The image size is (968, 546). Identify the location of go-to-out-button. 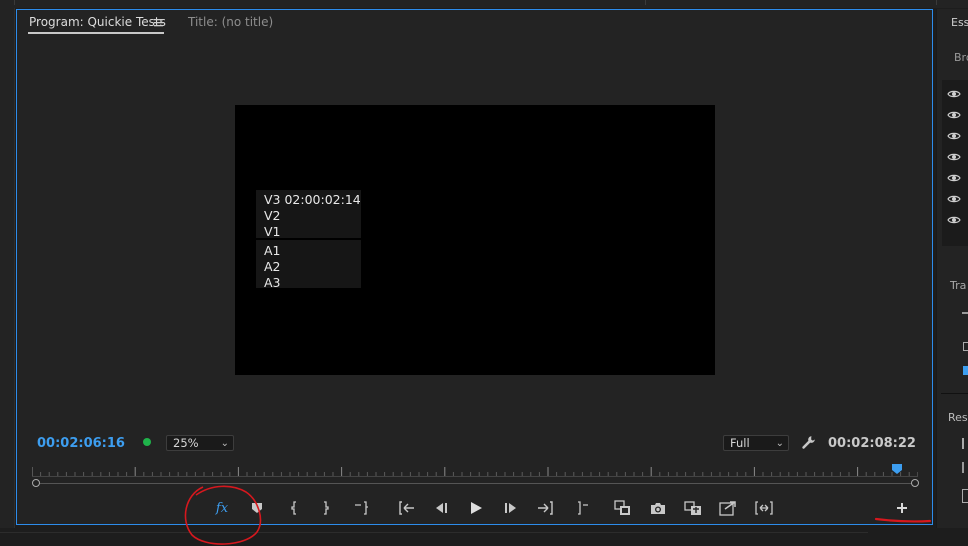
(545, 508).